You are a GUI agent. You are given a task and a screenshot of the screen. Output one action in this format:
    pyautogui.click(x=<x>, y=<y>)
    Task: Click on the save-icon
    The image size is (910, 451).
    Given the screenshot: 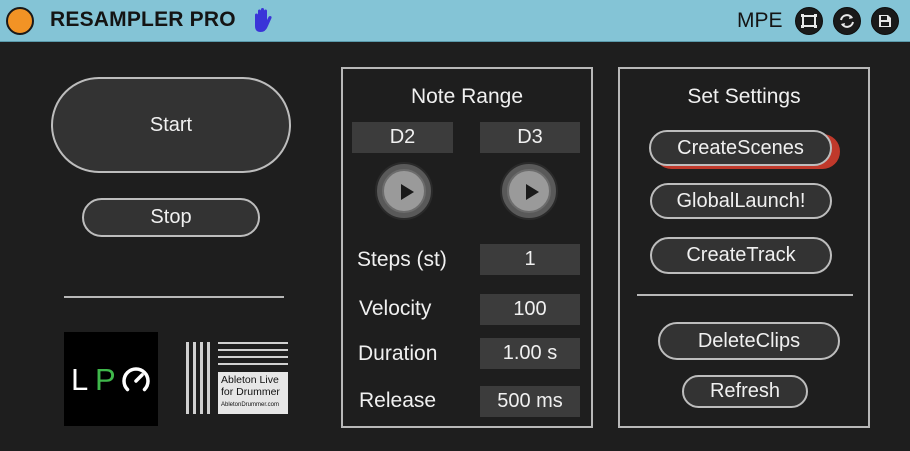 What is the action you would take?
    pyautogui.click(x=885, y=21)
    